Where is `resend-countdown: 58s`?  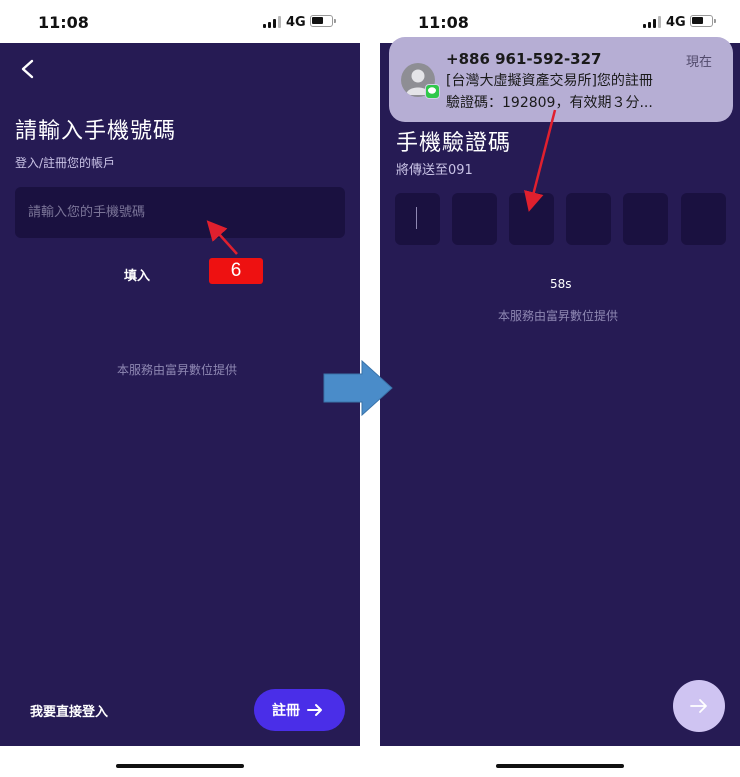 resend-countdown: 58s is located at coordinates (561, 284).